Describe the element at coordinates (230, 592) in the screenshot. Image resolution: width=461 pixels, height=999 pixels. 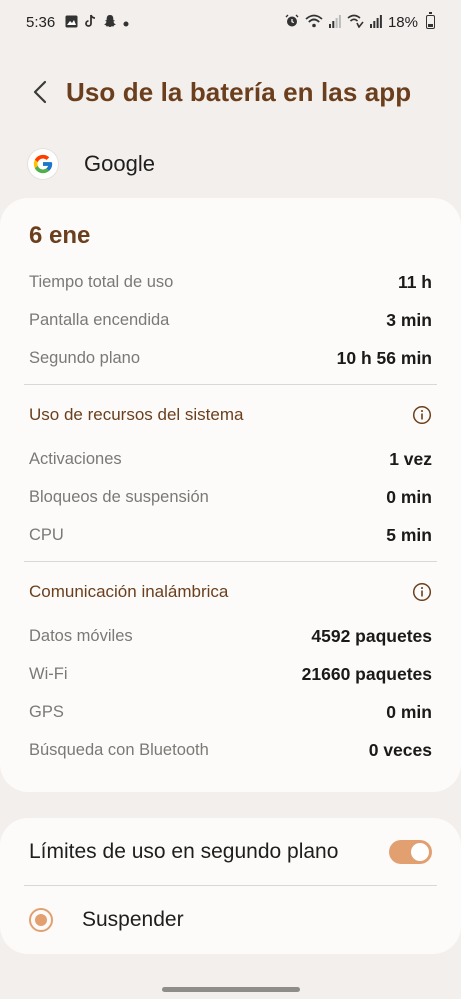
I see `wireless-header: Comunicación inalámbrica` at that location.